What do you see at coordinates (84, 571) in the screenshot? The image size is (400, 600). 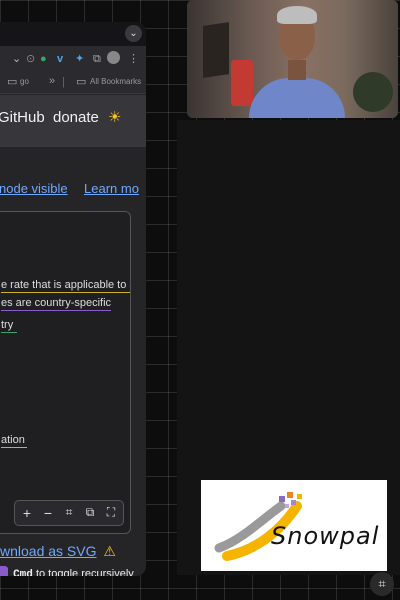 I see `toggle-text: to toggle recursively` at bounding box center [84, 571].